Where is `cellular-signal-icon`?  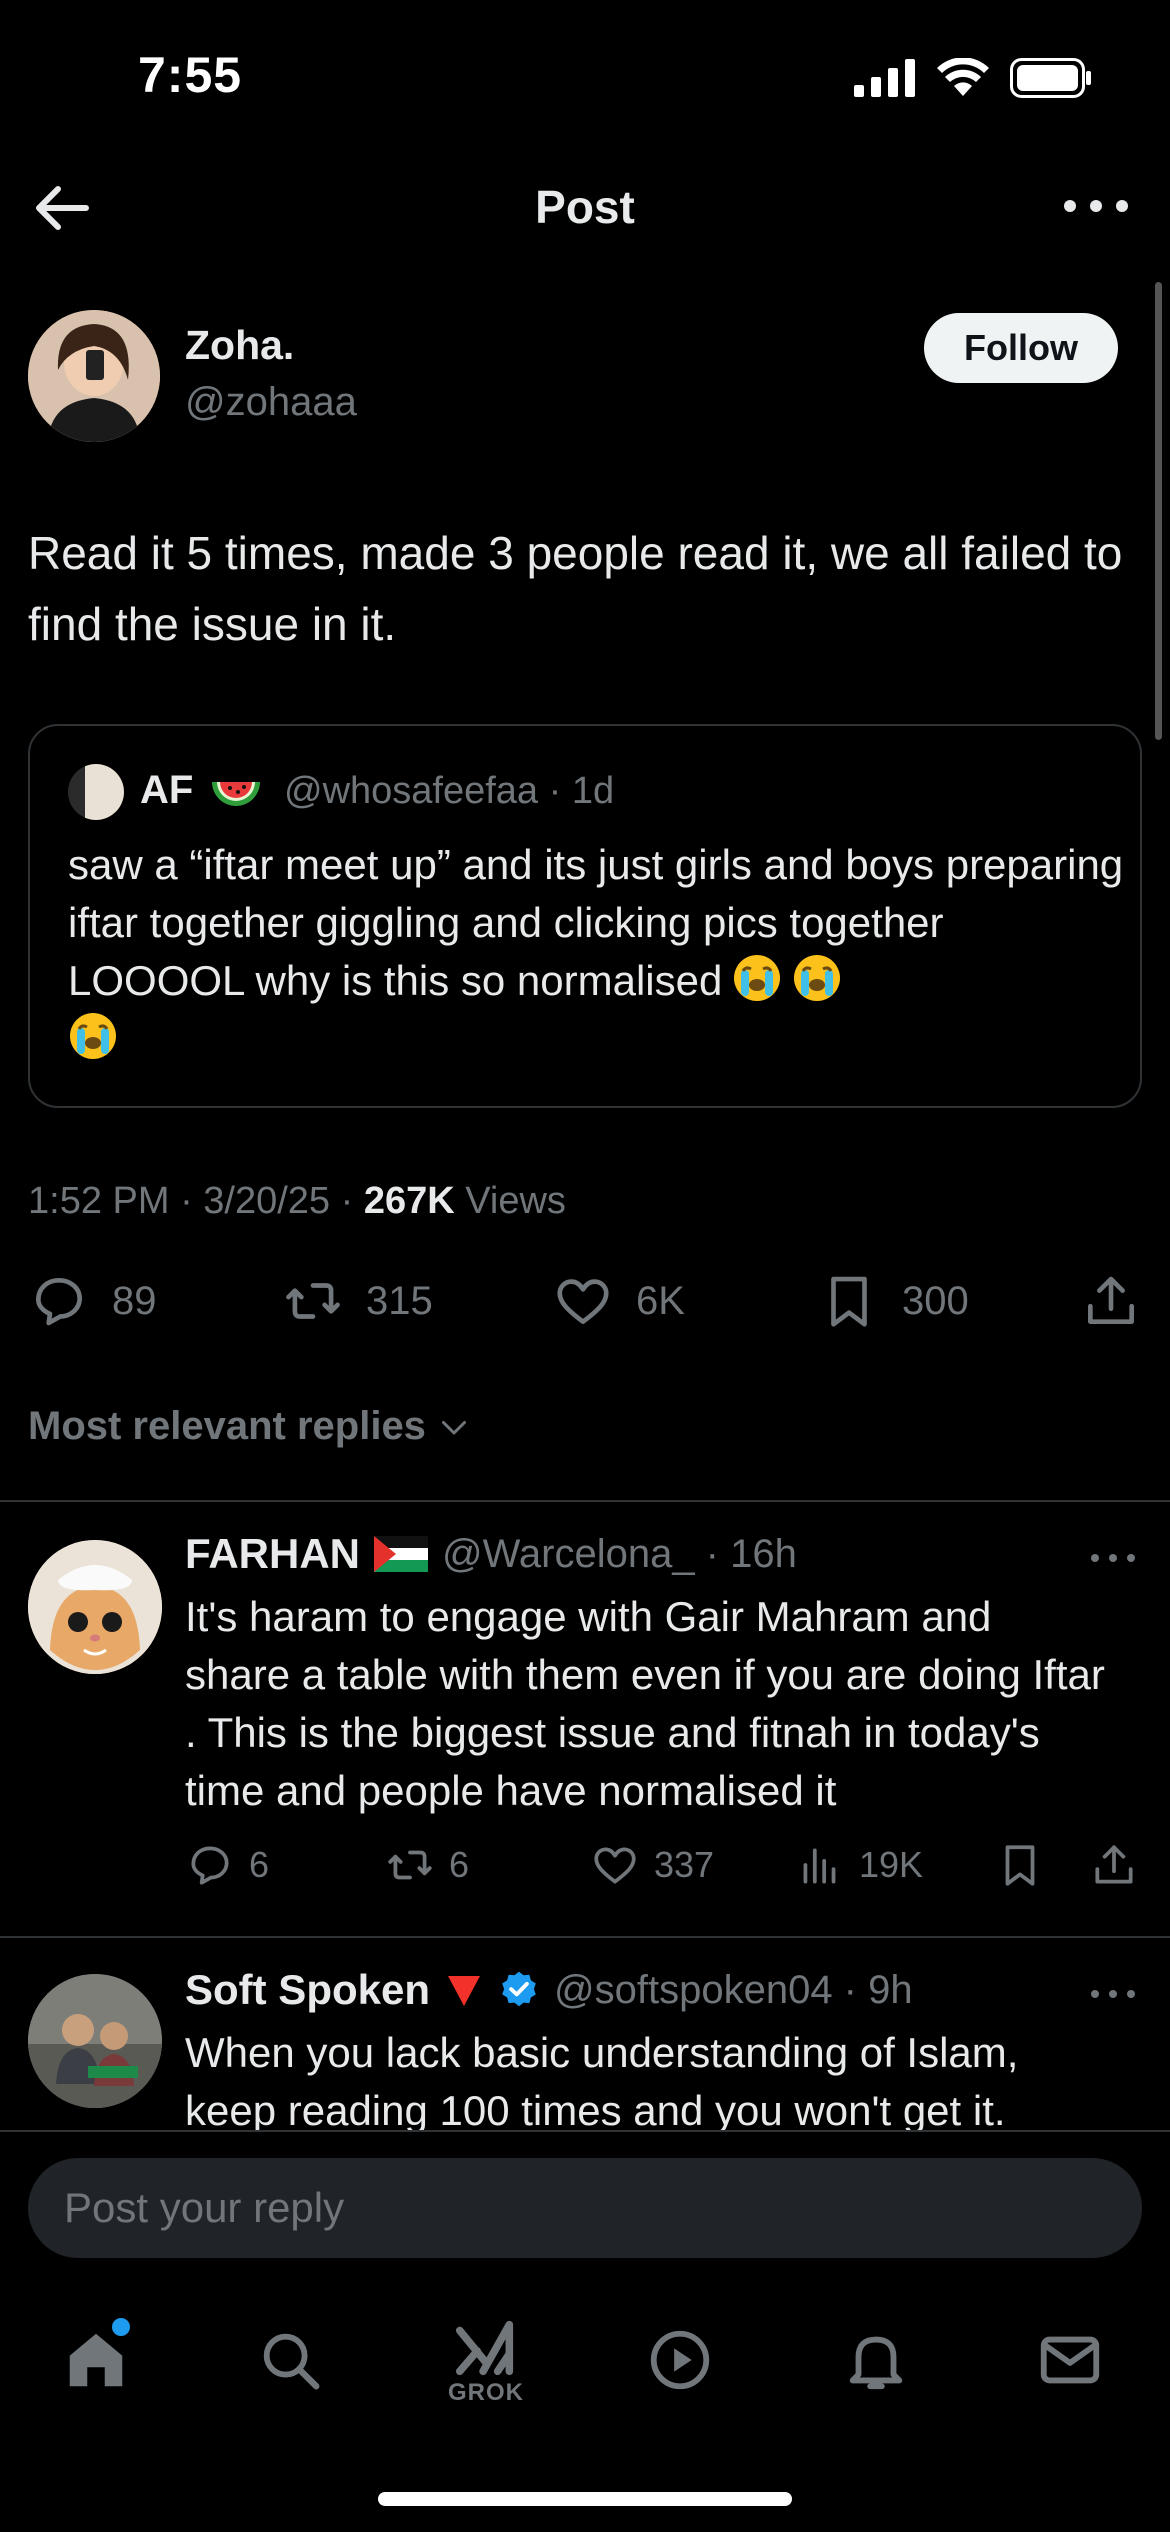 cellular-signal-icon is located at coordinates (884, 78).